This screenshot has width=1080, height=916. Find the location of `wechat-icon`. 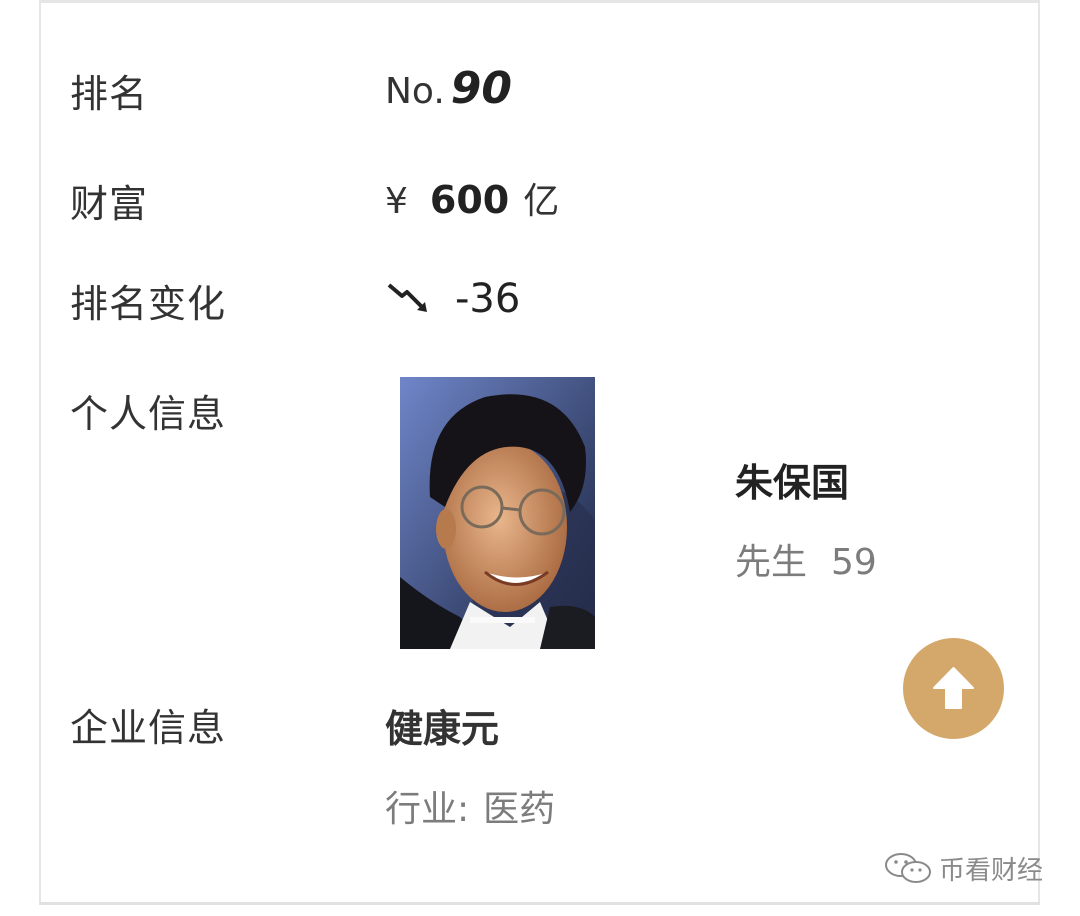

wechat-icon is located at coordinates (908, 868).